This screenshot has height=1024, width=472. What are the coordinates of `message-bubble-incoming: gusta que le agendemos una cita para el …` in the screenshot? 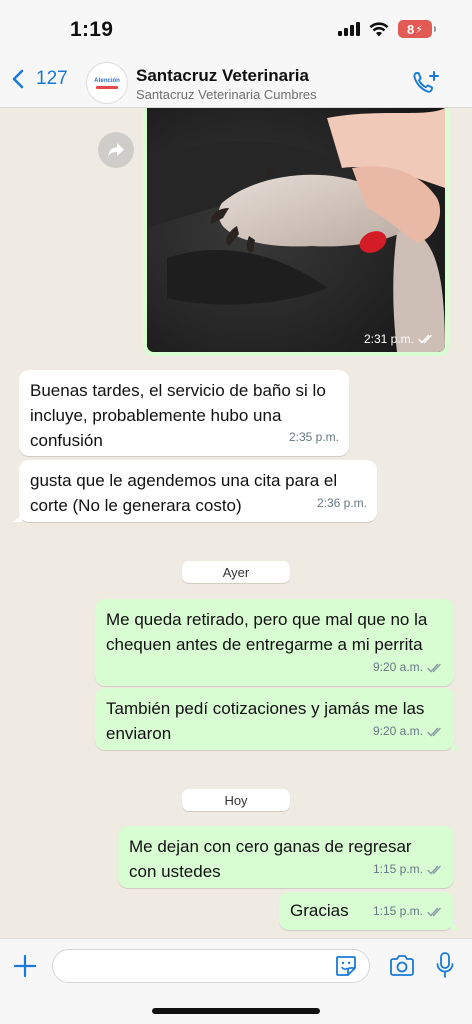 It's located at (194, 491).